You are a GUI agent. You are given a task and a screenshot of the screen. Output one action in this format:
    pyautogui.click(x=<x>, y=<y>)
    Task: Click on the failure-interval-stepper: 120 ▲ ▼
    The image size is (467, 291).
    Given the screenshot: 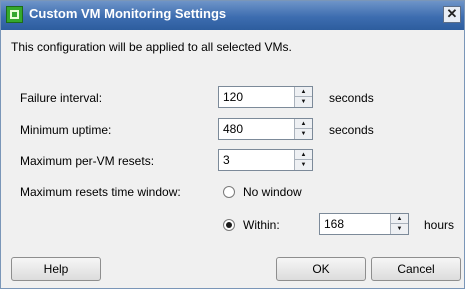 What is the action you would take?
    pyautogui.click(x=265, y=97)
    